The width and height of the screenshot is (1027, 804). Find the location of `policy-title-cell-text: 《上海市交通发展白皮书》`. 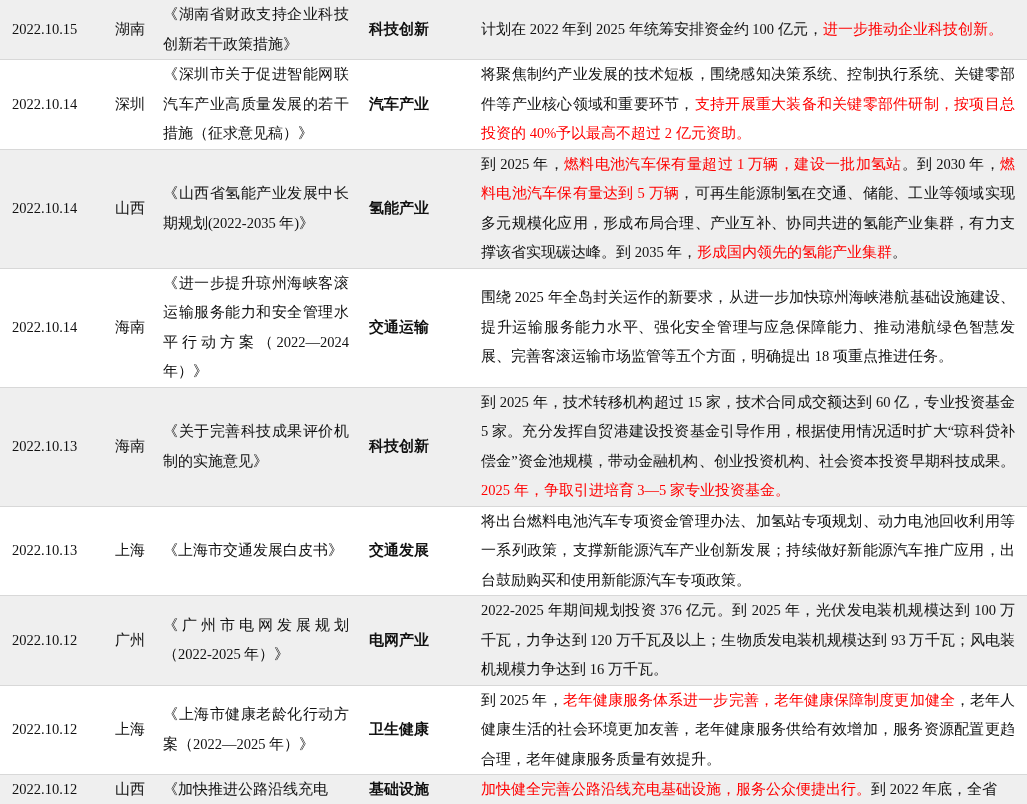

policy-title-cell-text: 《上海市交通发展白皮书》 is located at coordinates (253, 550).